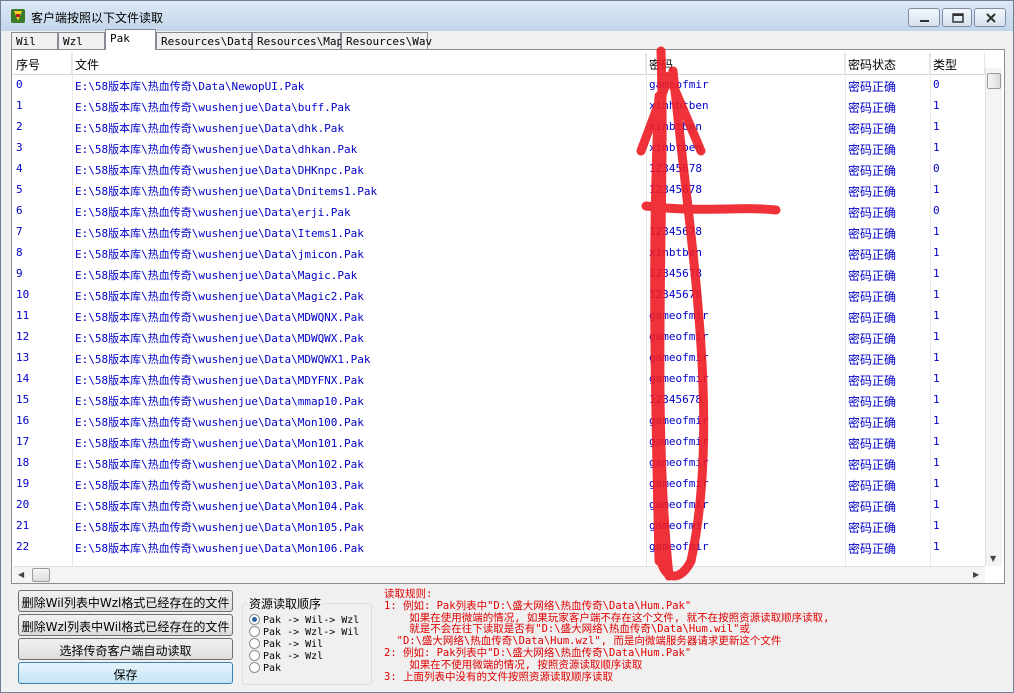 This screenshot has width=1014, height=693. I want to click on auto-read-client-button: 选择传奇客户端自动读取, so click(125, 649).